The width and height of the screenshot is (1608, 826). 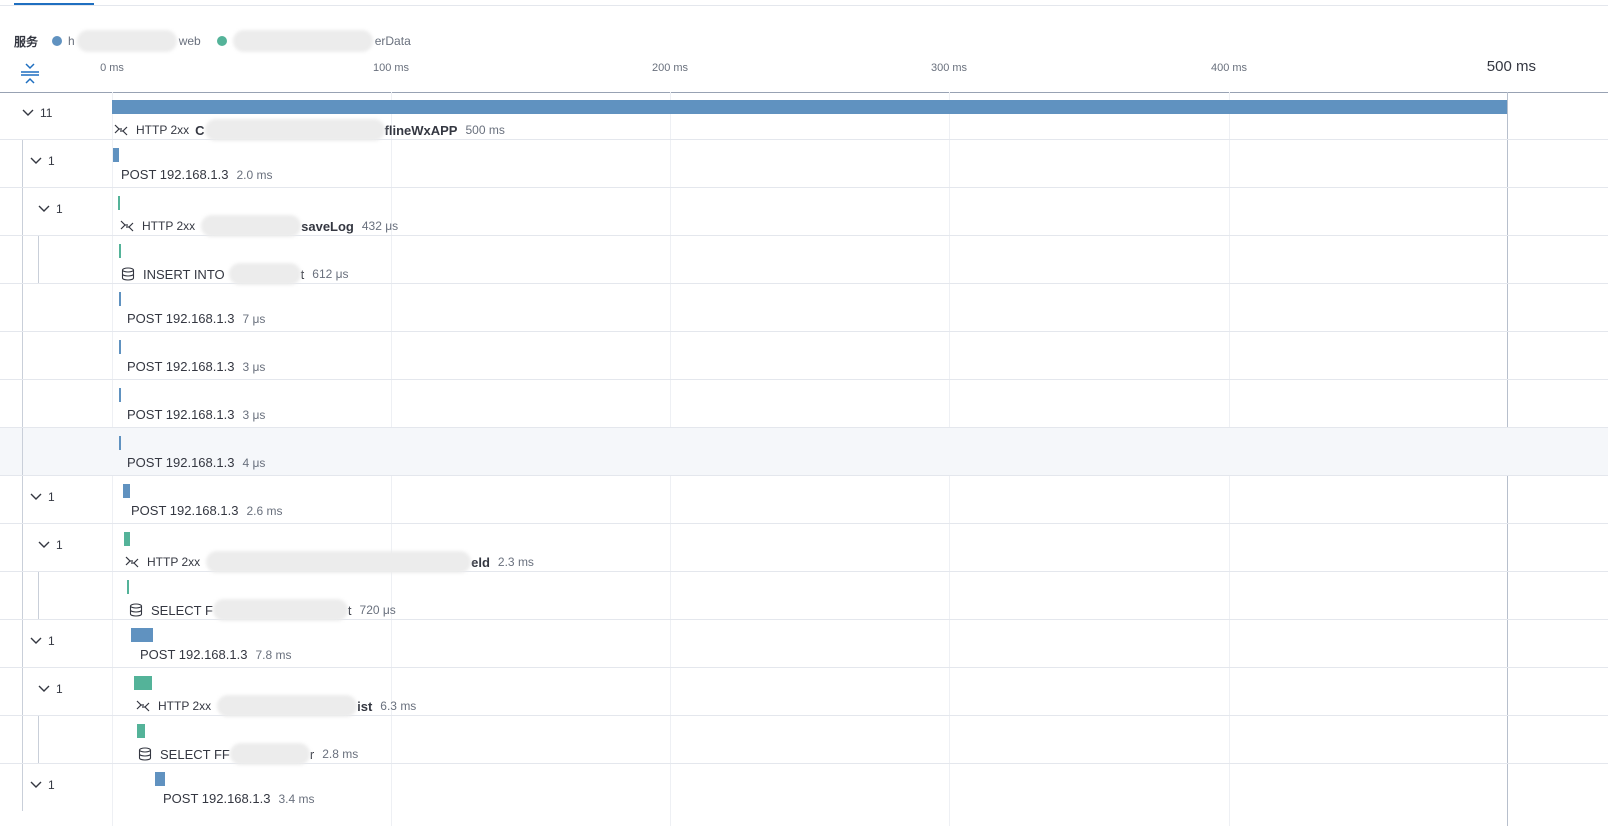 What do you see at coordinates (515, 562) in the screenshot?
I see `span-duration: 2.3 ms` at bounding box center [515, 562].